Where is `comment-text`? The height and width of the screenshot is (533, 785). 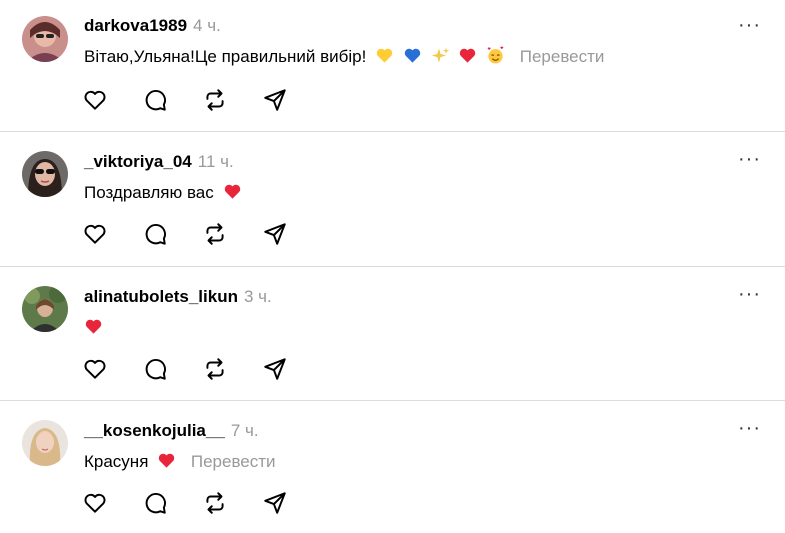
comment-text is located at coordinates (93, 327).